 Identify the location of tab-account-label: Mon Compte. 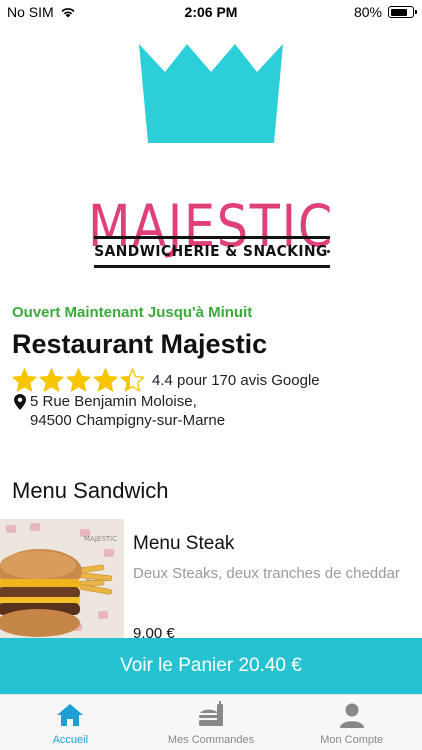
(352, 740).